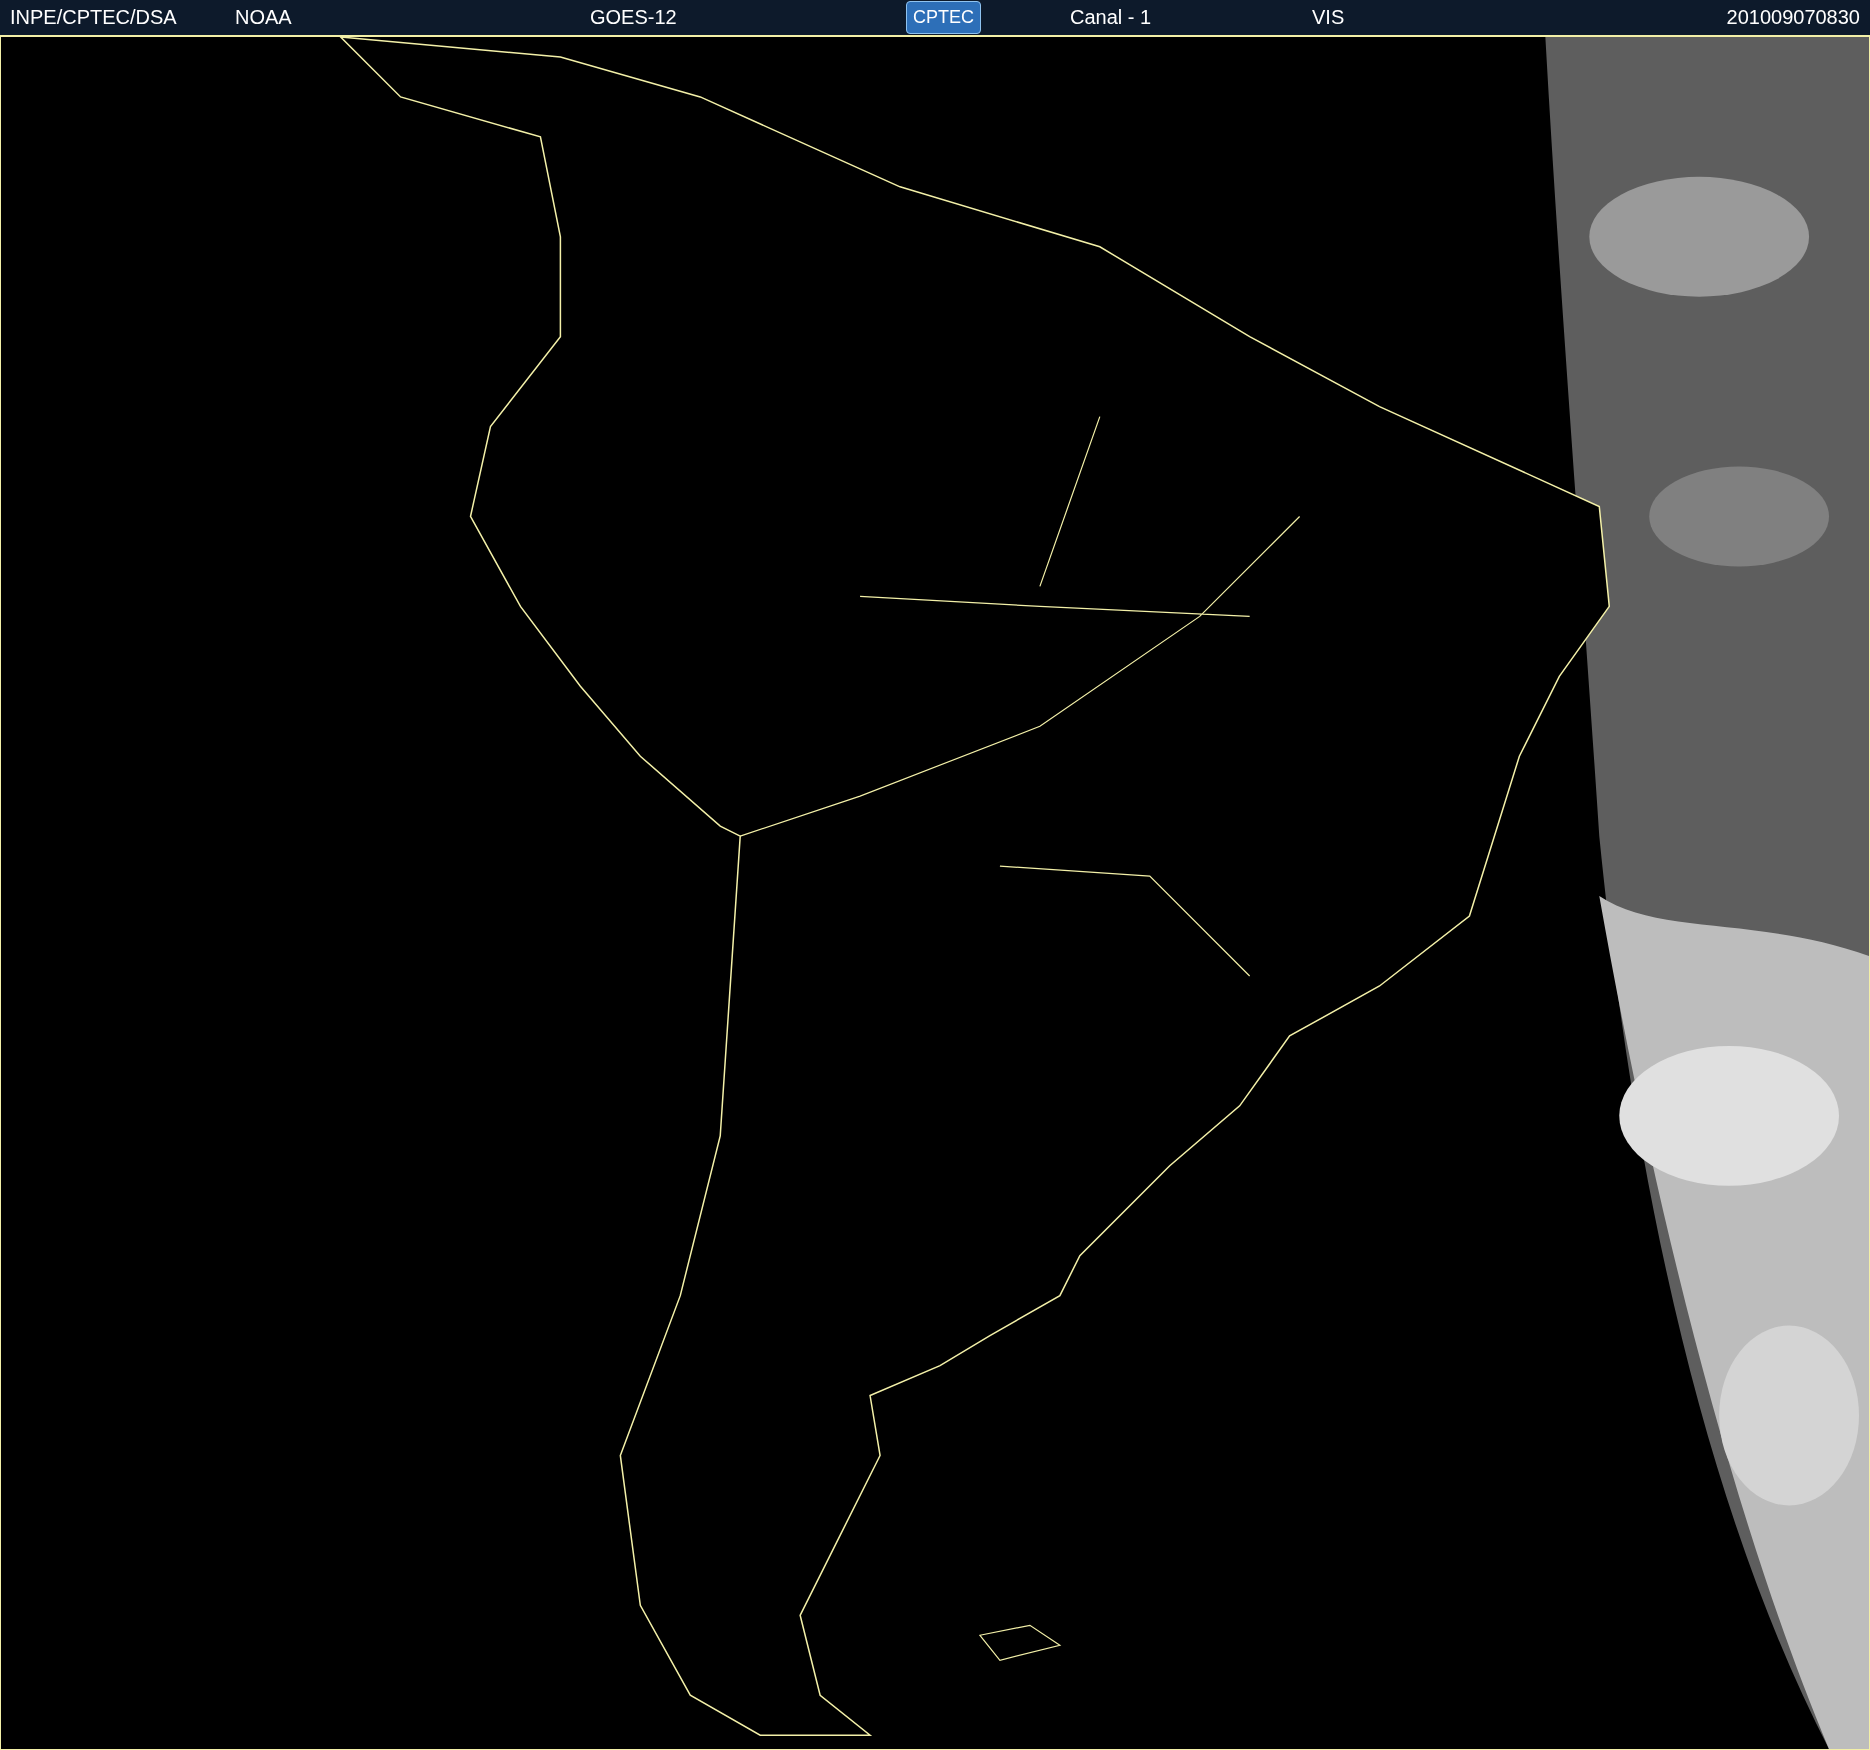 The width and height of the screenshot is (1870, 1750). Describe the element at coordinates (943, 17) in the screenshot. I see `logo: CPTEC` at that location.